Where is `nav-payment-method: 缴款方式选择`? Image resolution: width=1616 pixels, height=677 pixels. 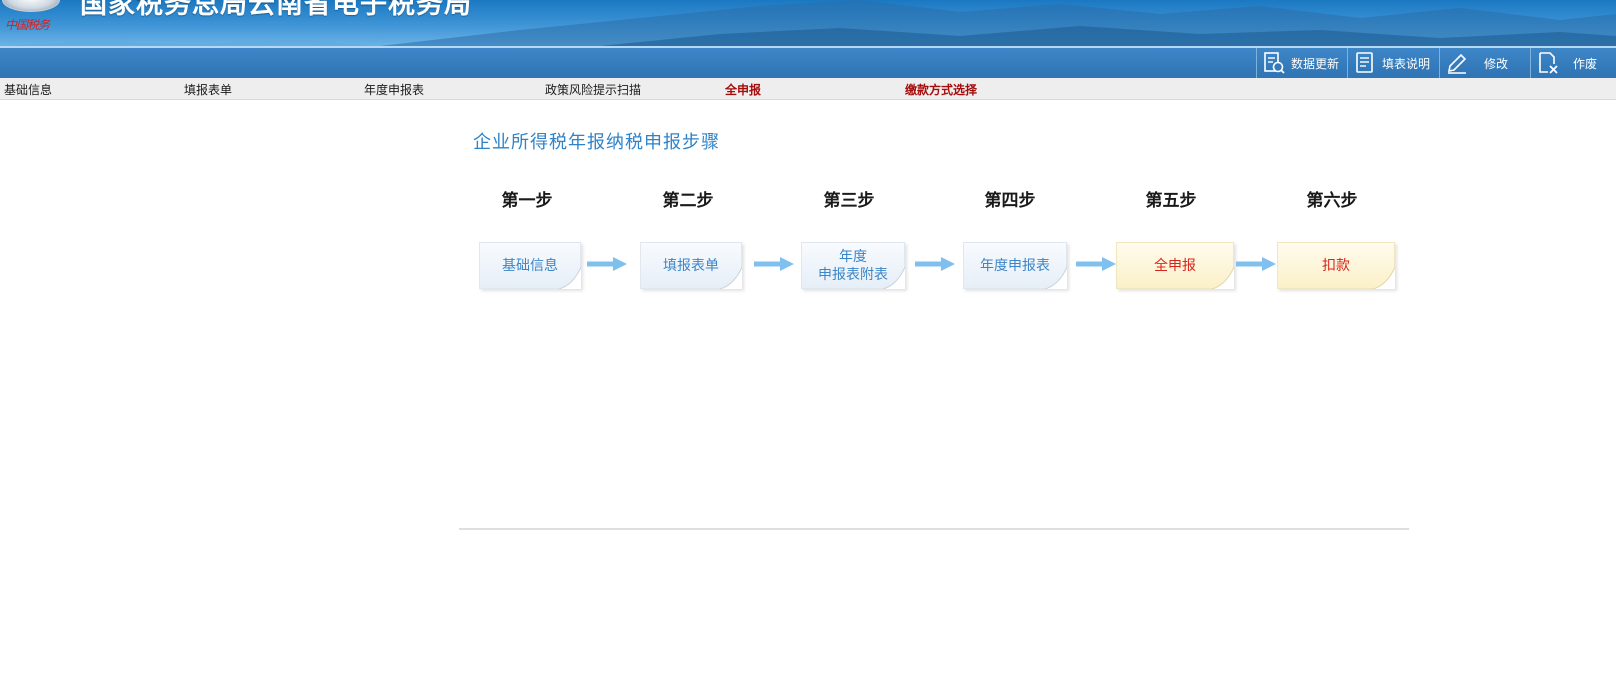
nav-payment-method: 缴款方式选择 is located at coordinates (941, 89).